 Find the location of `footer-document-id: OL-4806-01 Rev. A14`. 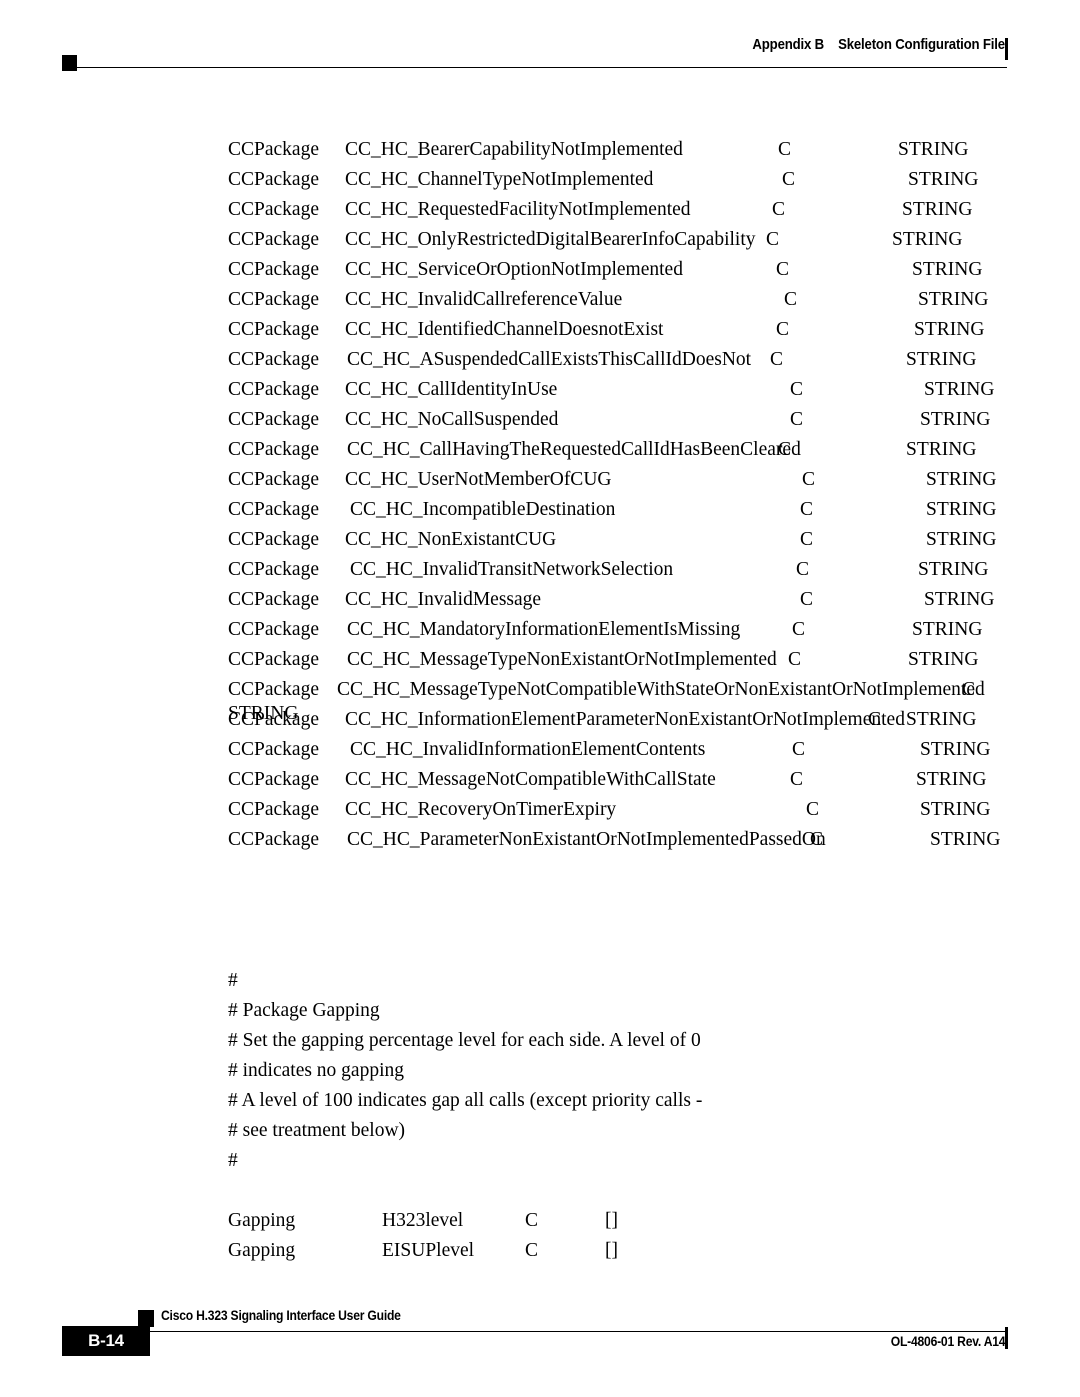

footer-document-id: OL-4806-01 Rev. A14 is located at coordinates (947, 1341).